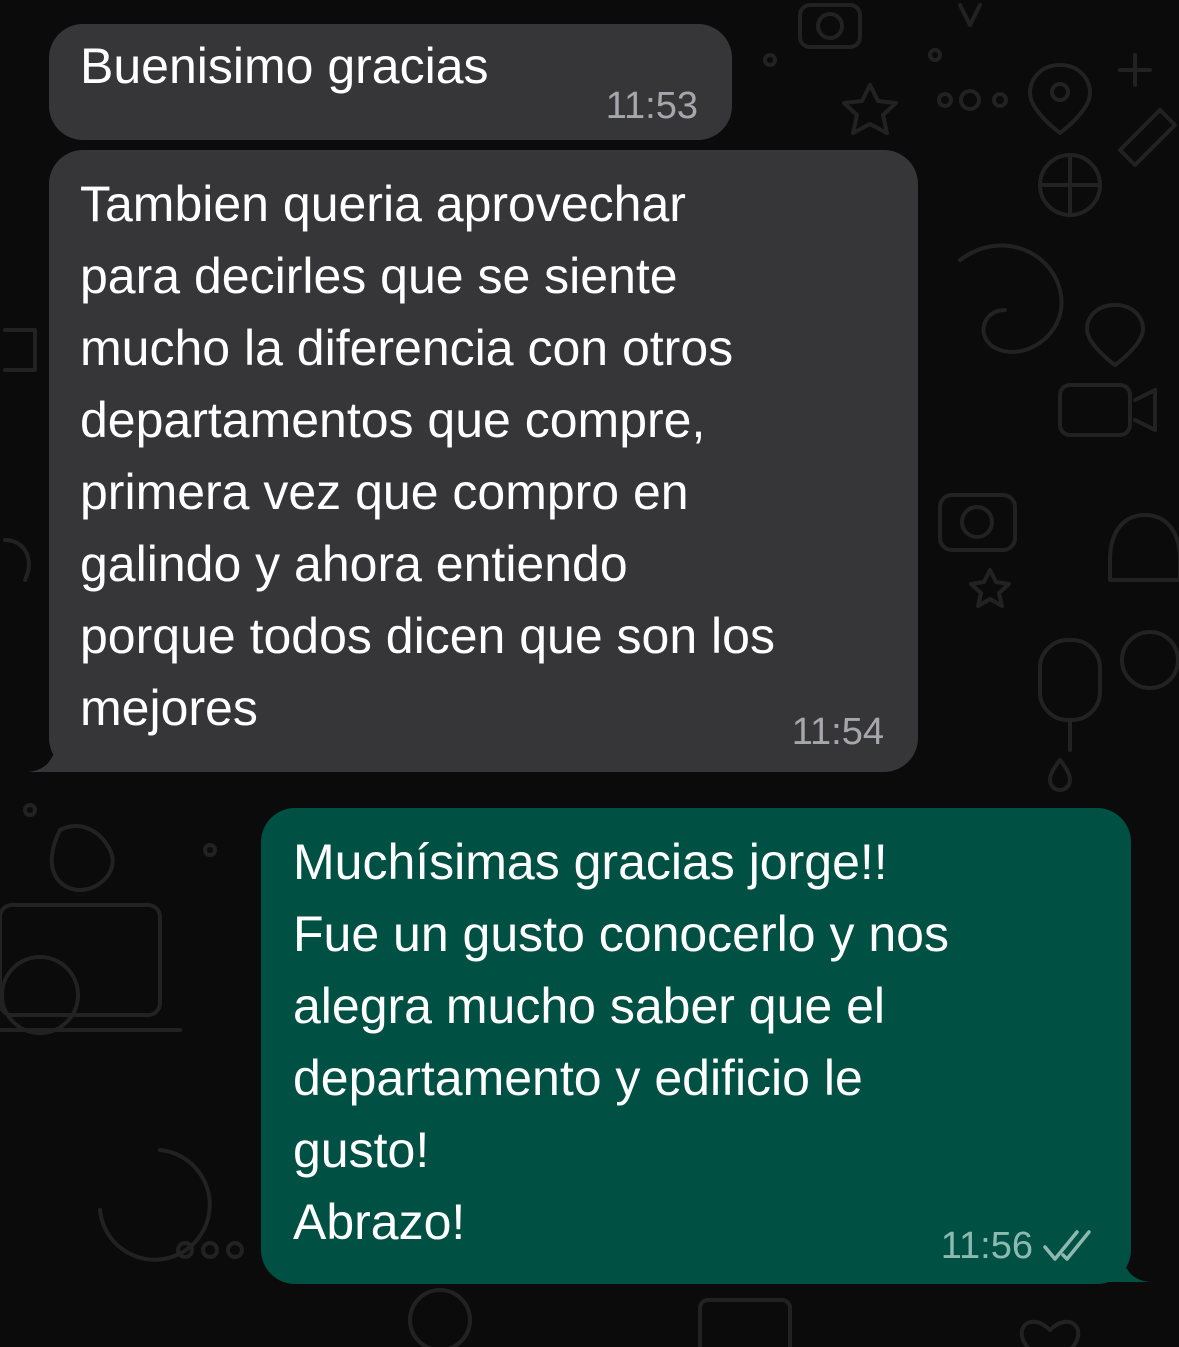 Image resolution: width=1179 pixels, height=1347 pixels. Describe the element at coordinates (1060, 775) in the screenshot. I see `drop-icon` at that location.